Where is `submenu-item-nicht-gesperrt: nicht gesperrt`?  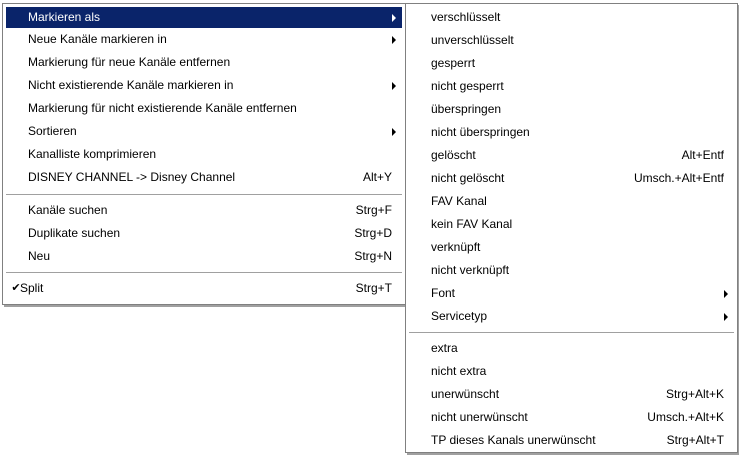 submenu-item-nicht-gesperrt: nicht gesperrt is located at coordinates (571, 86).